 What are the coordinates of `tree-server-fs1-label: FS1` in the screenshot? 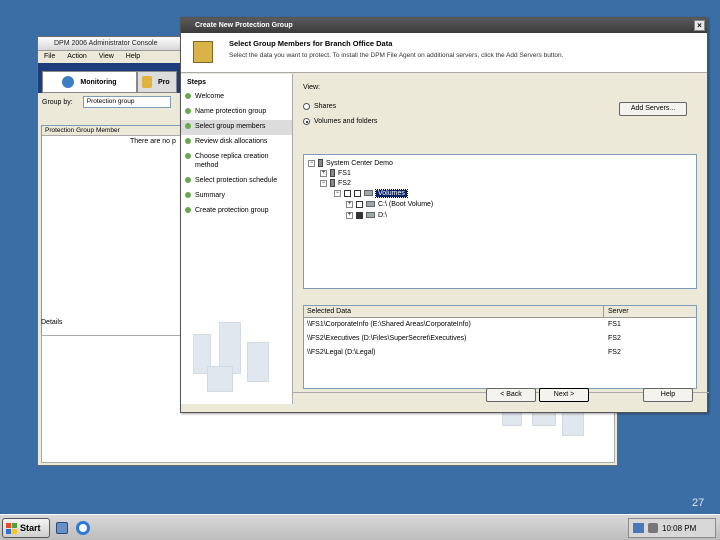 It's located at (344, 173).